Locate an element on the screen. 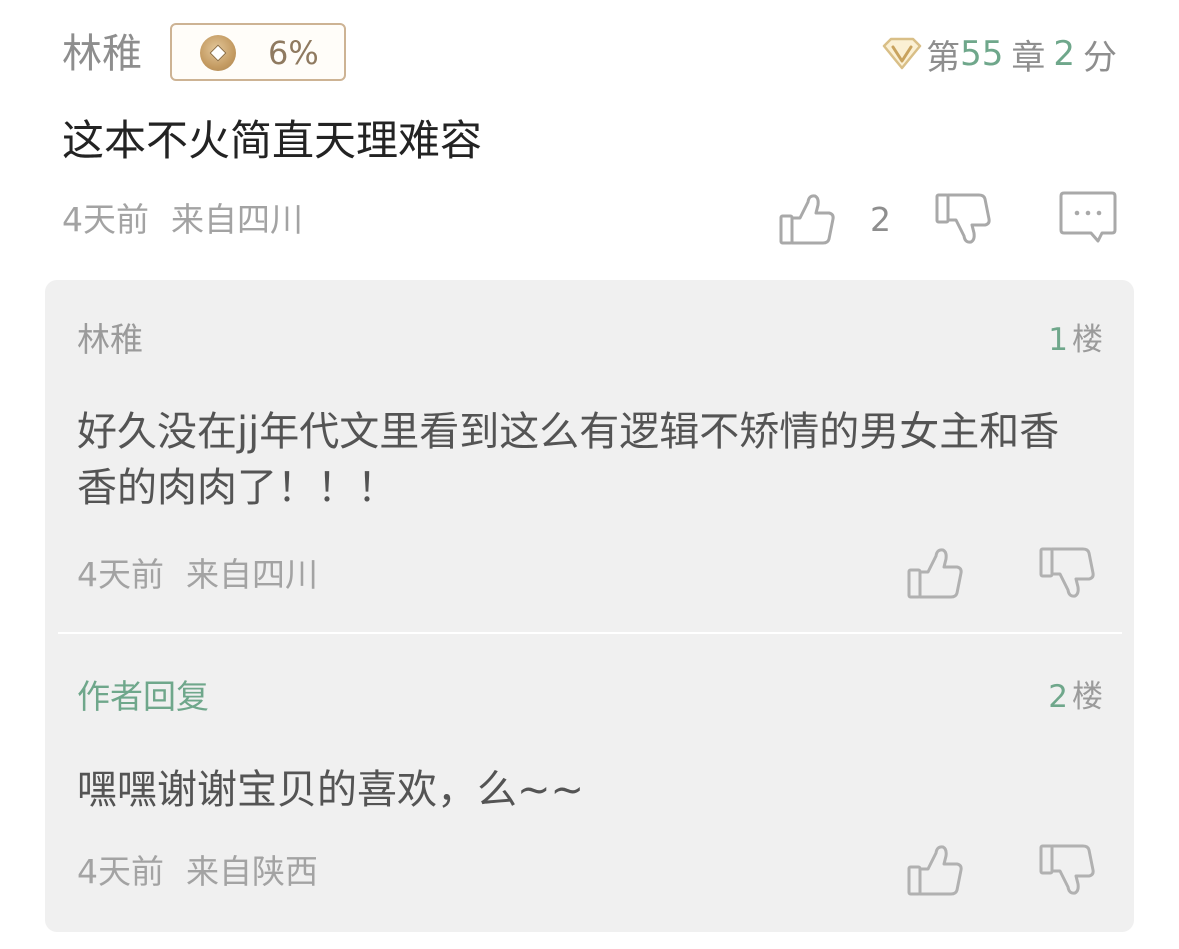 Image resolution: width=1179 pixels, height=949 pixels. reply-text: 嘿嘿谢谢宝贝的喜欢，么~~ is located at coordinates (331, 790).